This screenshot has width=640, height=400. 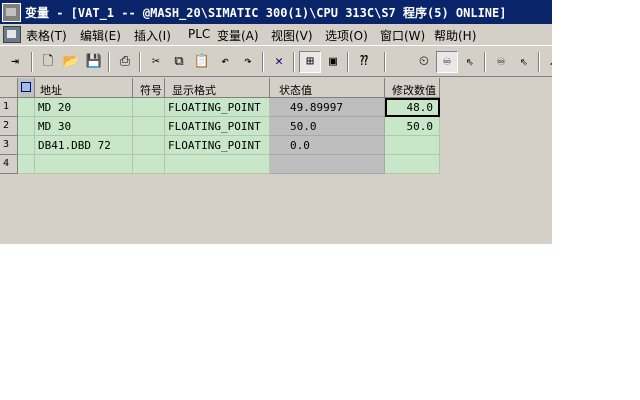 I want to click on status-cell: 49.89997, so click(x=327, y=107).